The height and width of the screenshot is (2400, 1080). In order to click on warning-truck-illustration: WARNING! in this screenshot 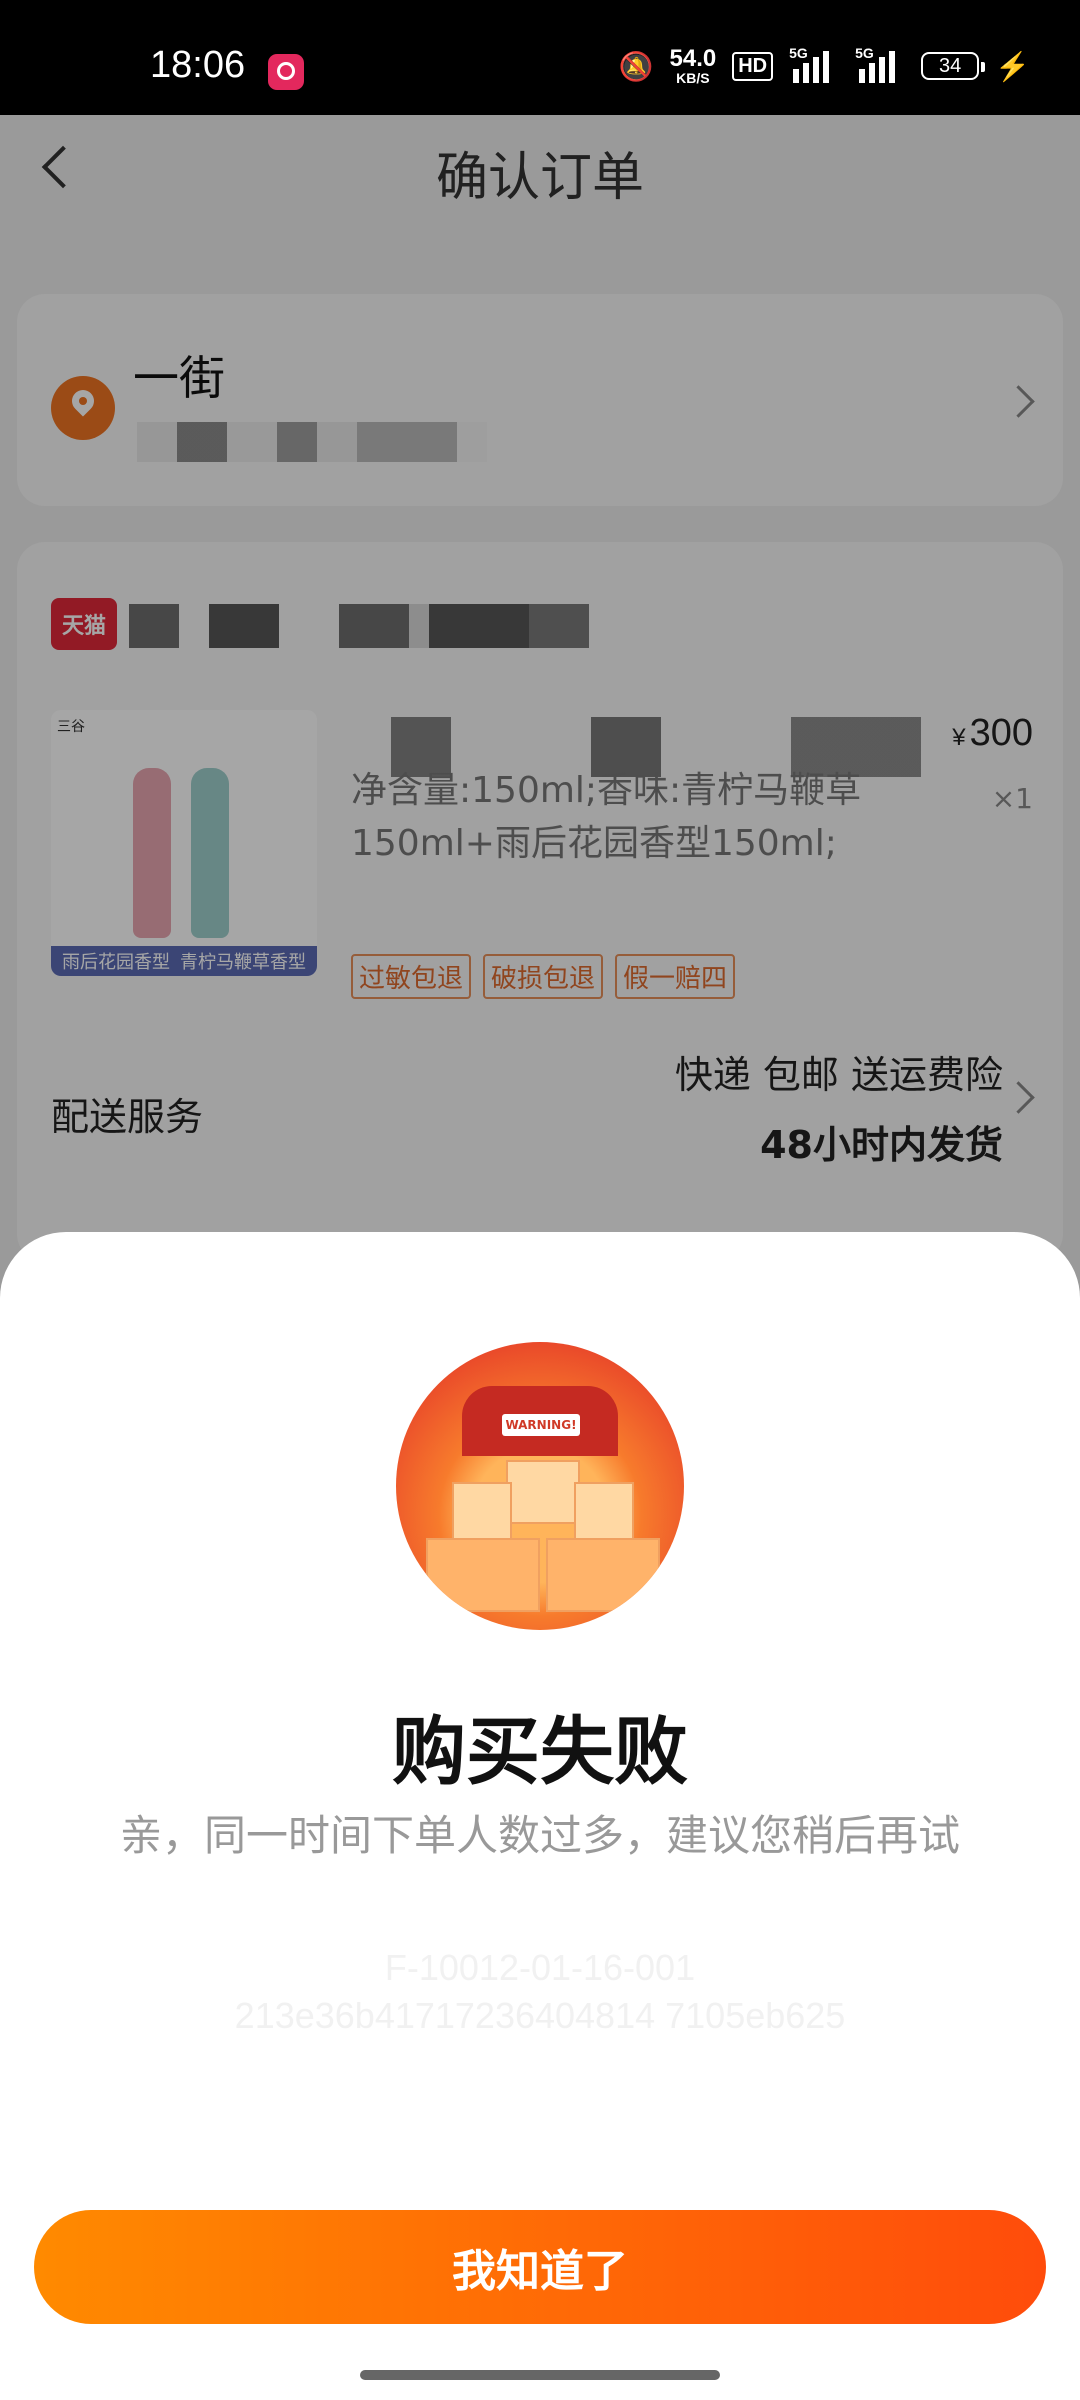, I will do `click(540, 1486)`.